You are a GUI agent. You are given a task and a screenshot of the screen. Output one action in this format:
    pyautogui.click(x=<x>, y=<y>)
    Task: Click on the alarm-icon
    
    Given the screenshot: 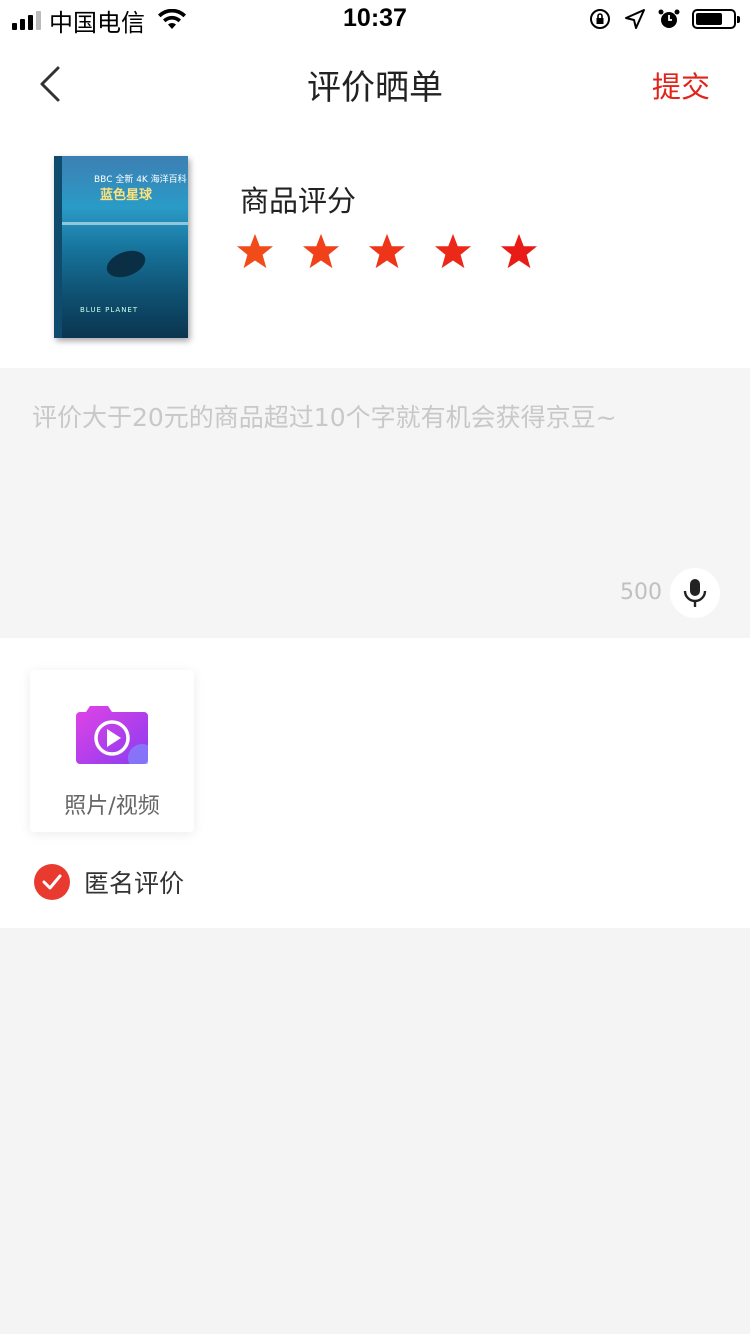 What is the action you would take?
    pyautogui.click(x=669, y=18)
    